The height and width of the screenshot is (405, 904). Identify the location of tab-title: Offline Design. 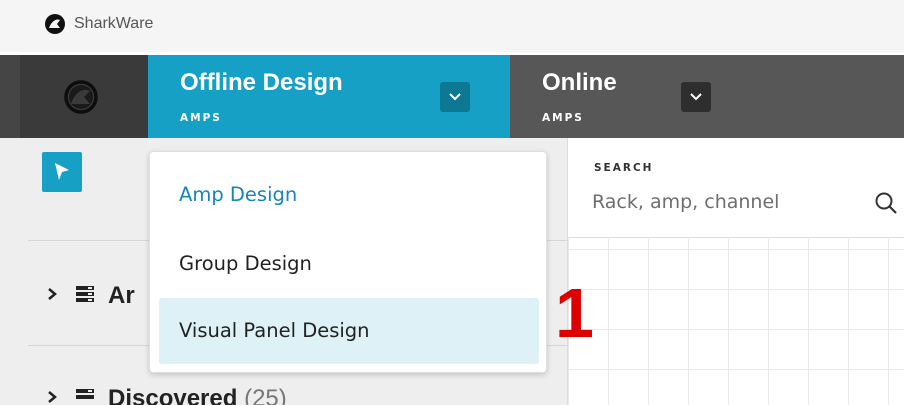
(261, 82).